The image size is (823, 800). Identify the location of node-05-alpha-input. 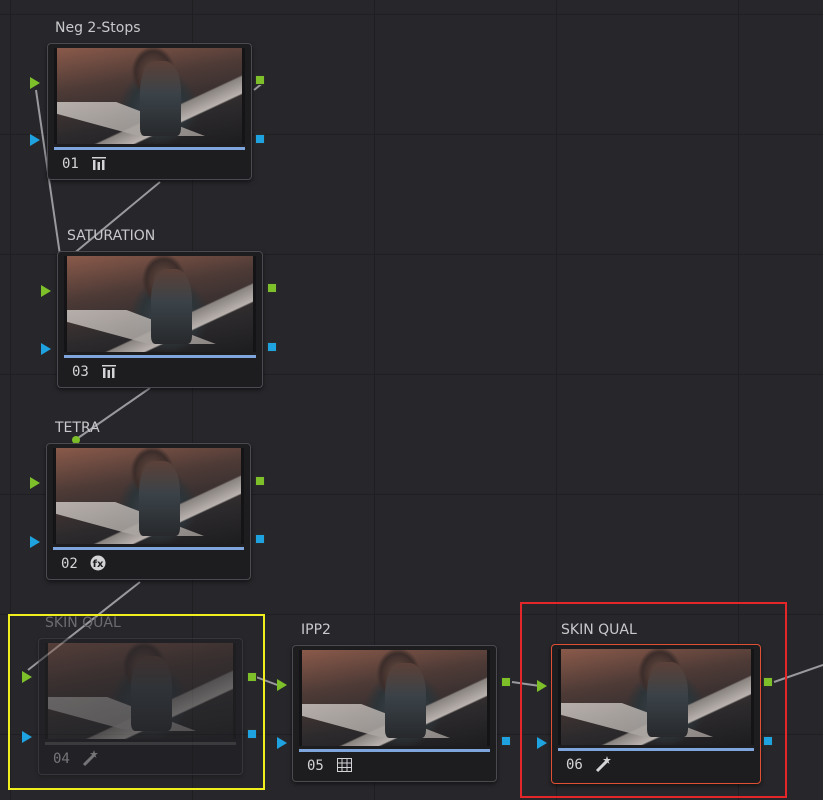
(282, 743).